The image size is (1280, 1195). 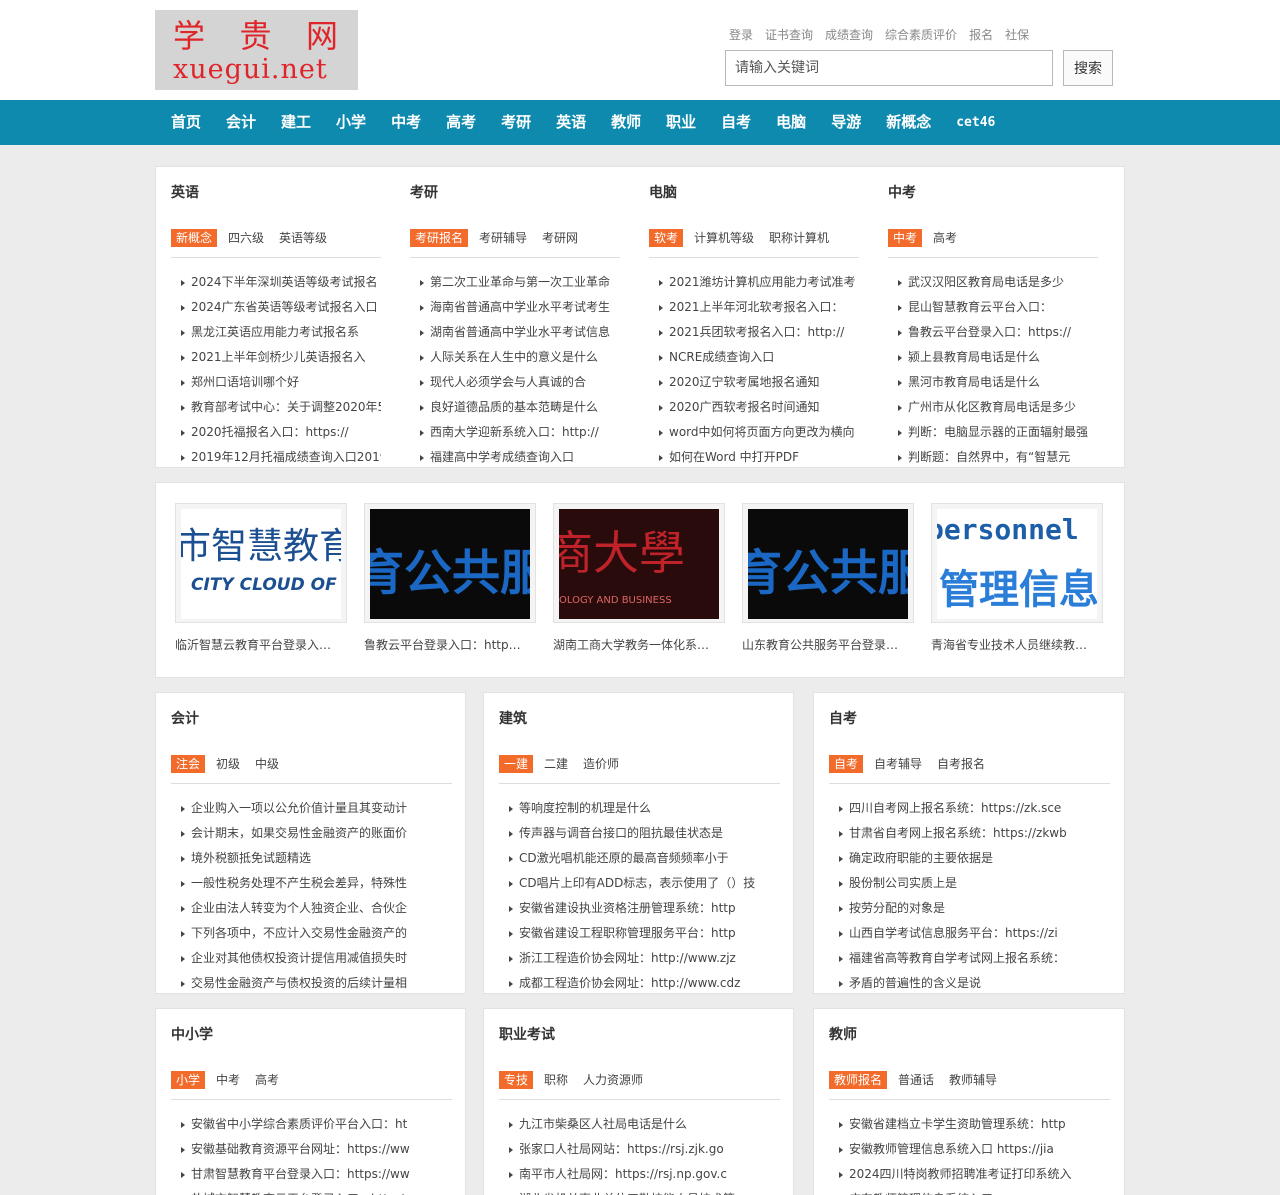 What do you see at coordinates (1017, 35) in the screenshot?
I see `social-security-link: 社保` at bounding box center [1017, 35].